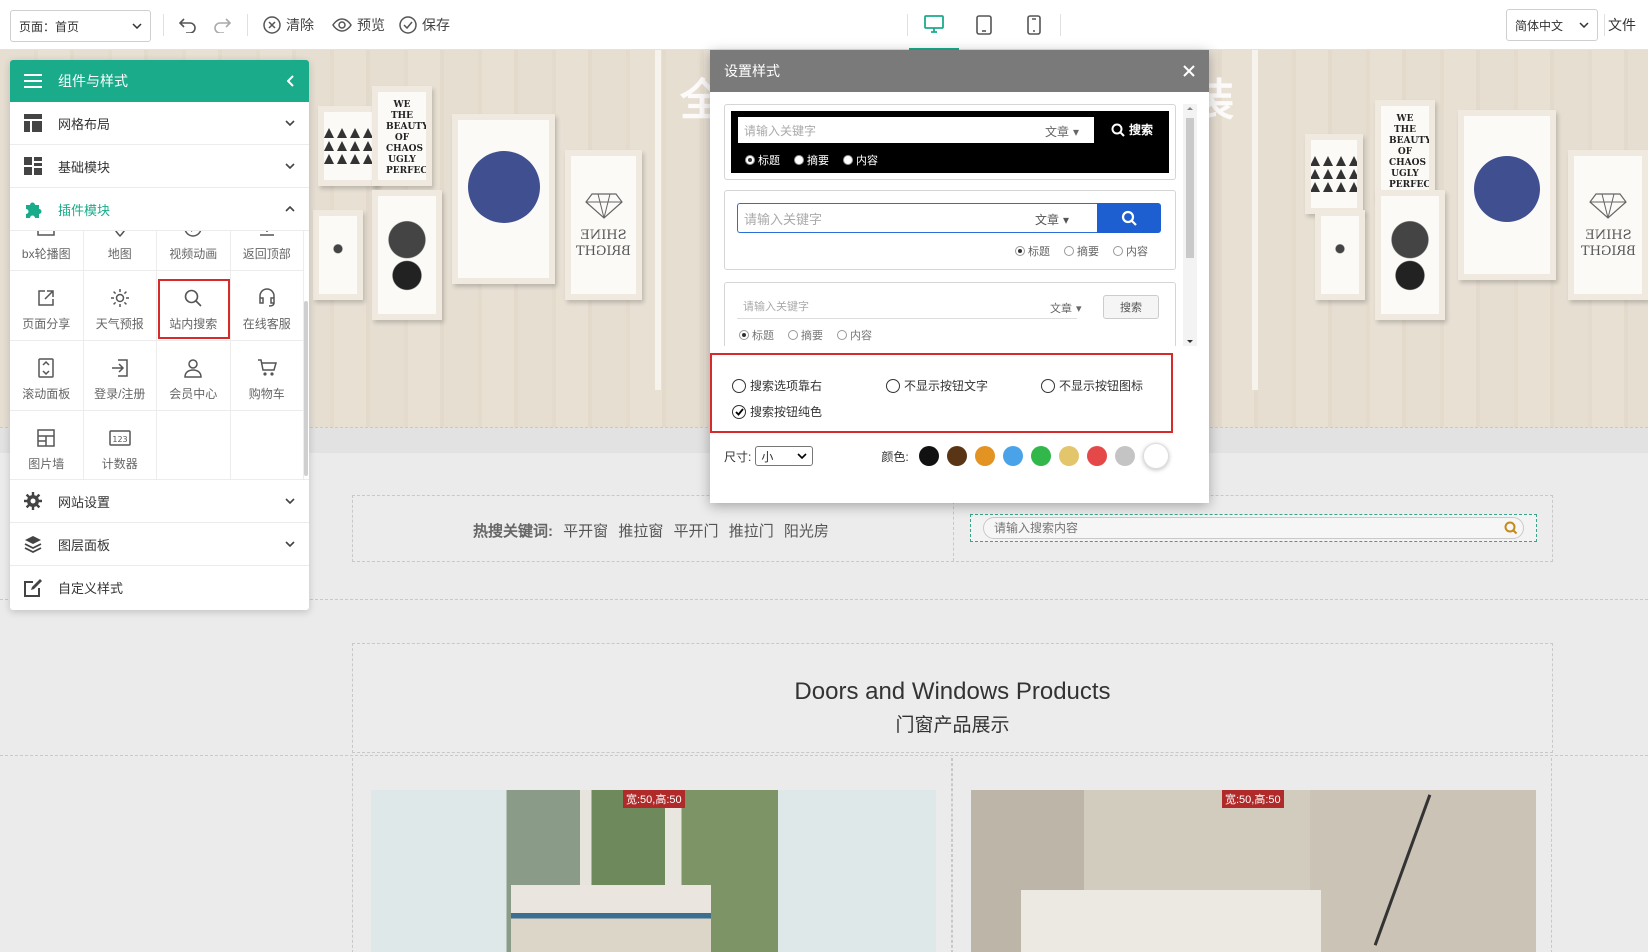 Image resolution: width=1648 pixels, height=952 pixels. I want to click on undo-icon, so click(188, 25).